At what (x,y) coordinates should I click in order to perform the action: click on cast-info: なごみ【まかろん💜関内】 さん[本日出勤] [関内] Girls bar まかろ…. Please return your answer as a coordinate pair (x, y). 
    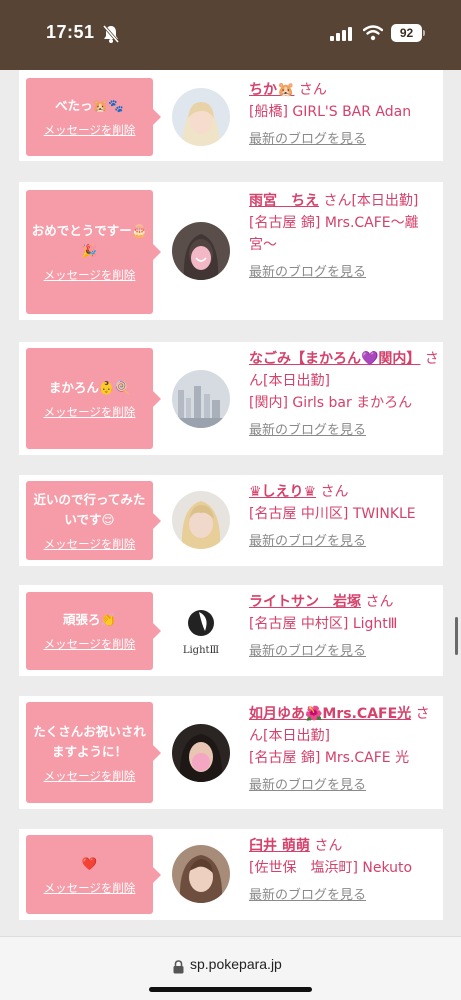
    Looking at the image, I should click on (344, 395).